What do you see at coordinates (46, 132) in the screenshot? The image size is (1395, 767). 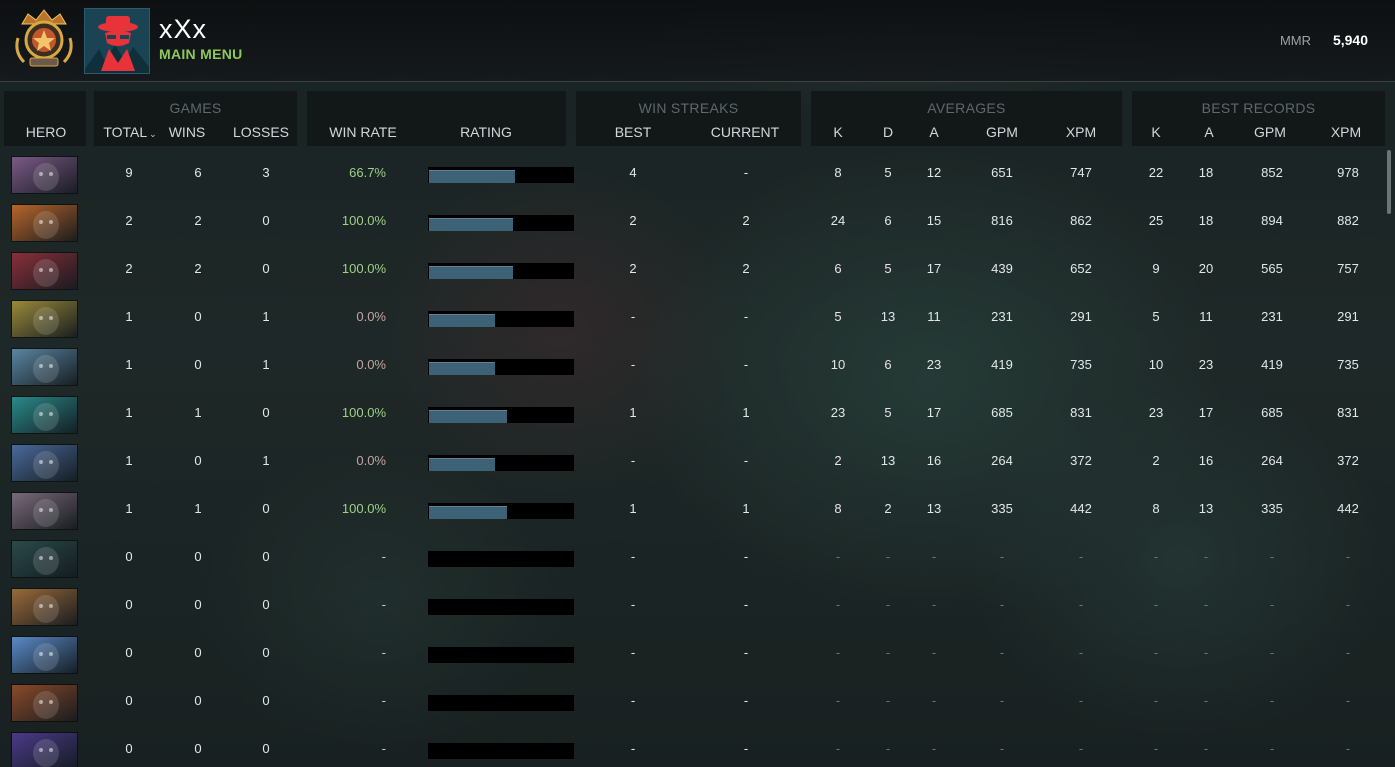 I see `column-hero: HERO` at bounding box center [46, 132].